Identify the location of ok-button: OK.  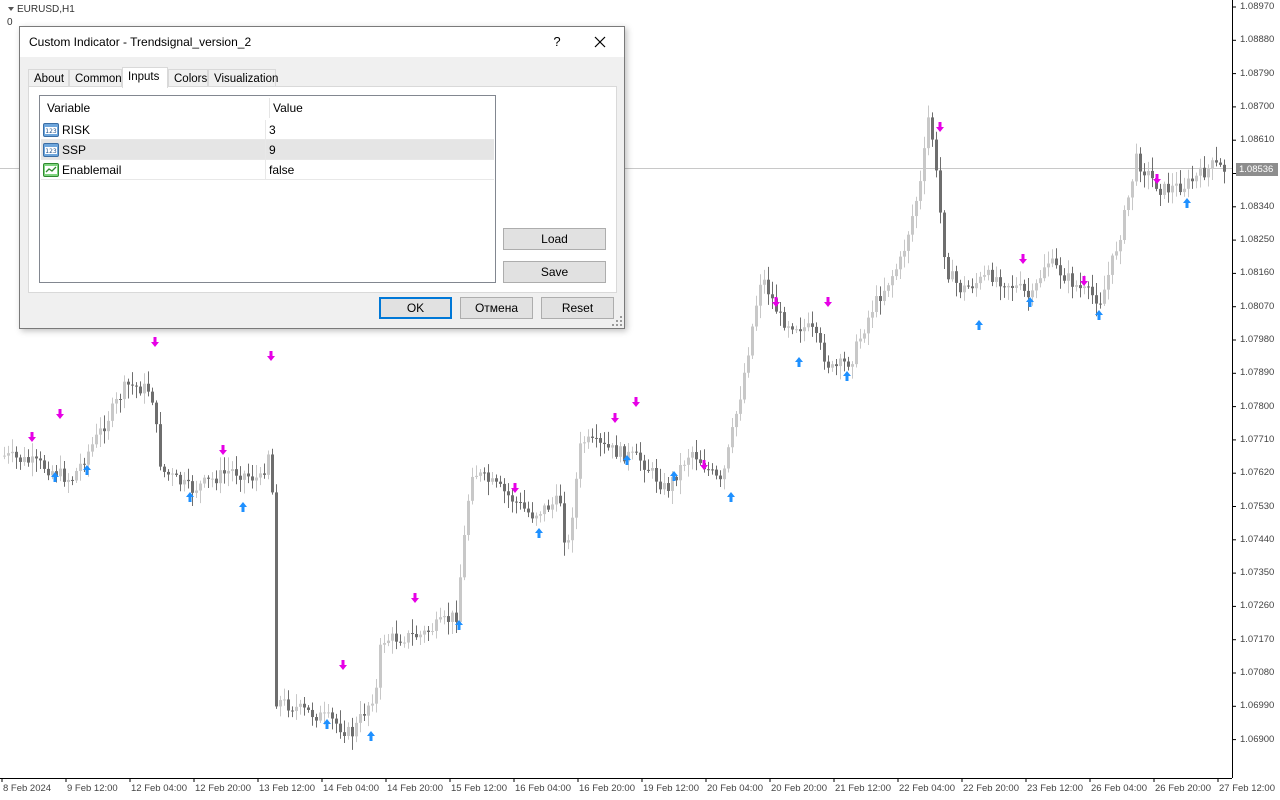
(415, 308).